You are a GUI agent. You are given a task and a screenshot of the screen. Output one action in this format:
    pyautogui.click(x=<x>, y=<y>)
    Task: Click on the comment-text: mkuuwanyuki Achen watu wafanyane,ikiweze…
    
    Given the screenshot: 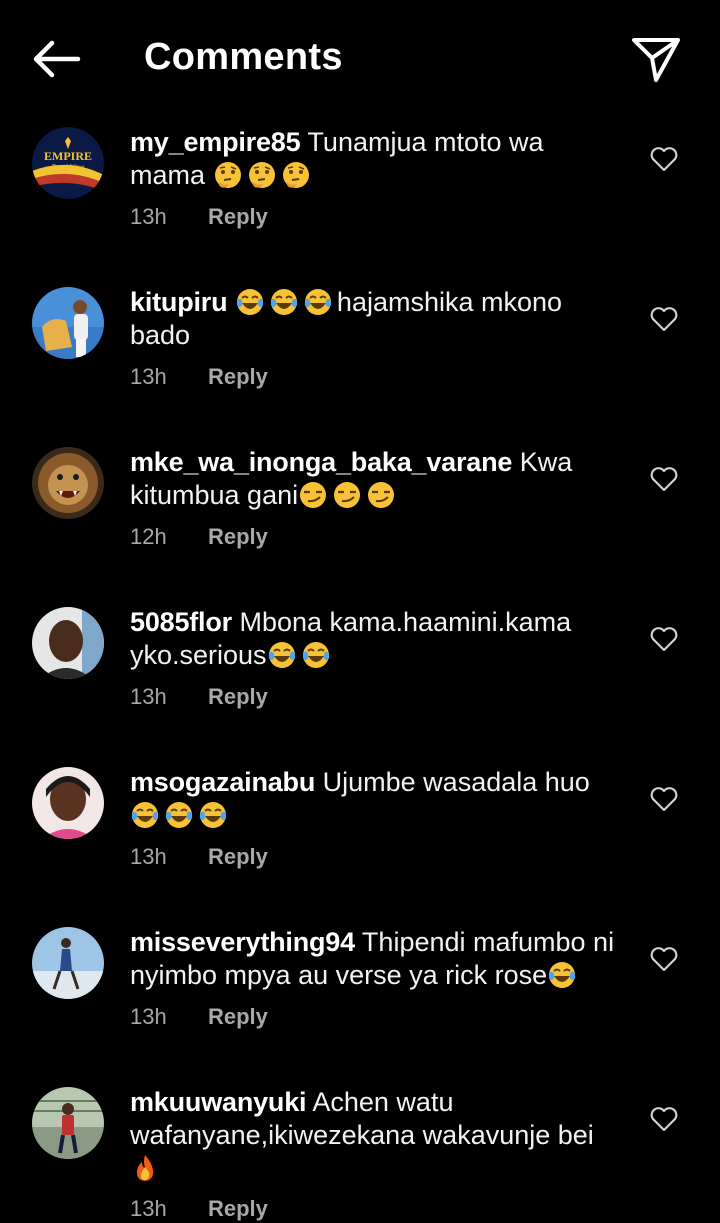 What is the action you would take?
    pyautogui.click(x=375, y=1135)
    